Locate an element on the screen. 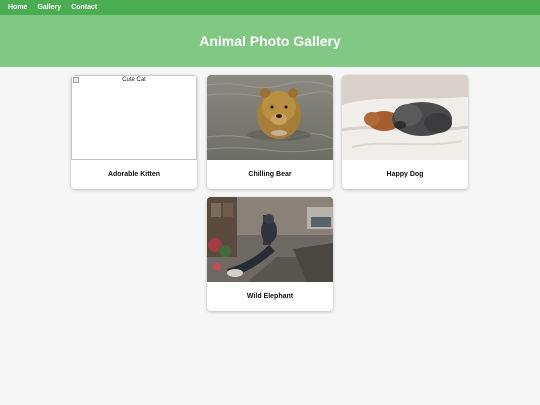 The width and height of the screenshot is (540, 405). nav-link-home: Home is located at coordinates (17, 7).